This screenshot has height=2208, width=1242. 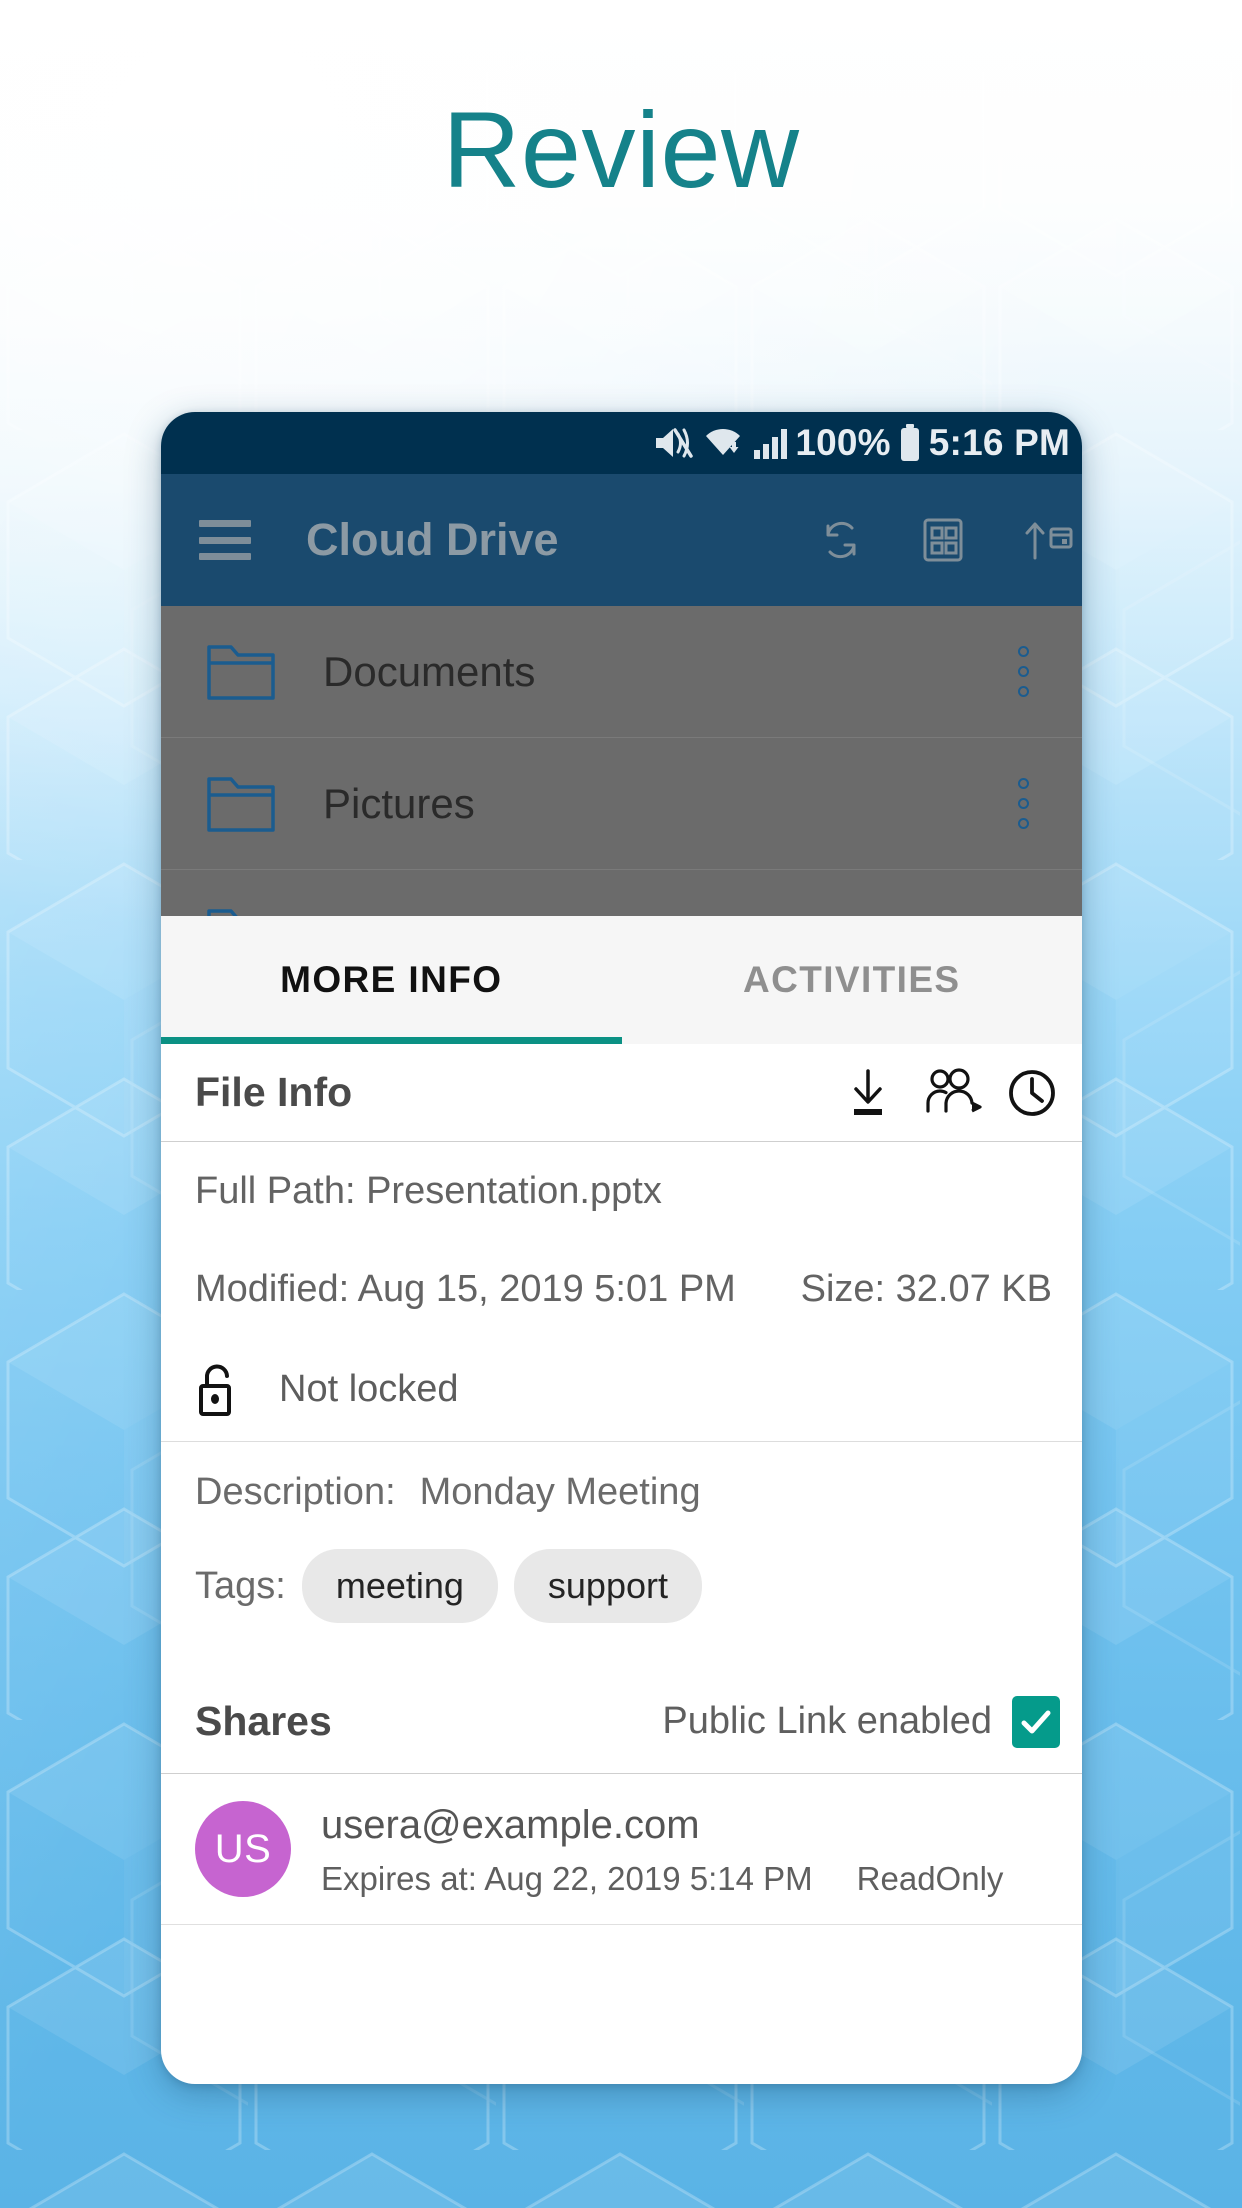 What do you see at coordinates (673, 443) in the screenshot?
I see `mute-icon` at bounding box center [673, 443].